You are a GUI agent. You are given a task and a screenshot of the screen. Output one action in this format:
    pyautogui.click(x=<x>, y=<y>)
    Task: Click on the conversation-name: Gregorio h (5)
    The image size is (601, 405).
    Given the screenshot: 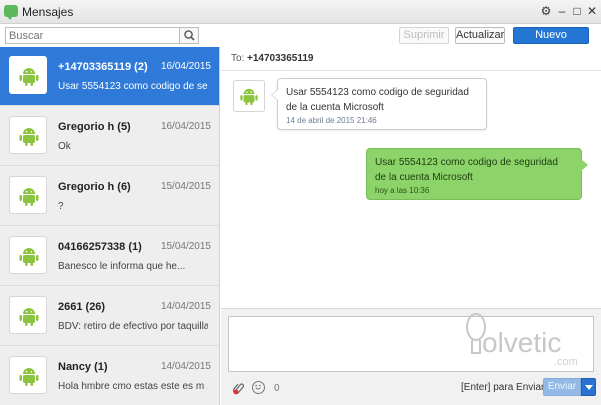 What is the action you would take?
    pyautogui.click(x=94, y=127)
    